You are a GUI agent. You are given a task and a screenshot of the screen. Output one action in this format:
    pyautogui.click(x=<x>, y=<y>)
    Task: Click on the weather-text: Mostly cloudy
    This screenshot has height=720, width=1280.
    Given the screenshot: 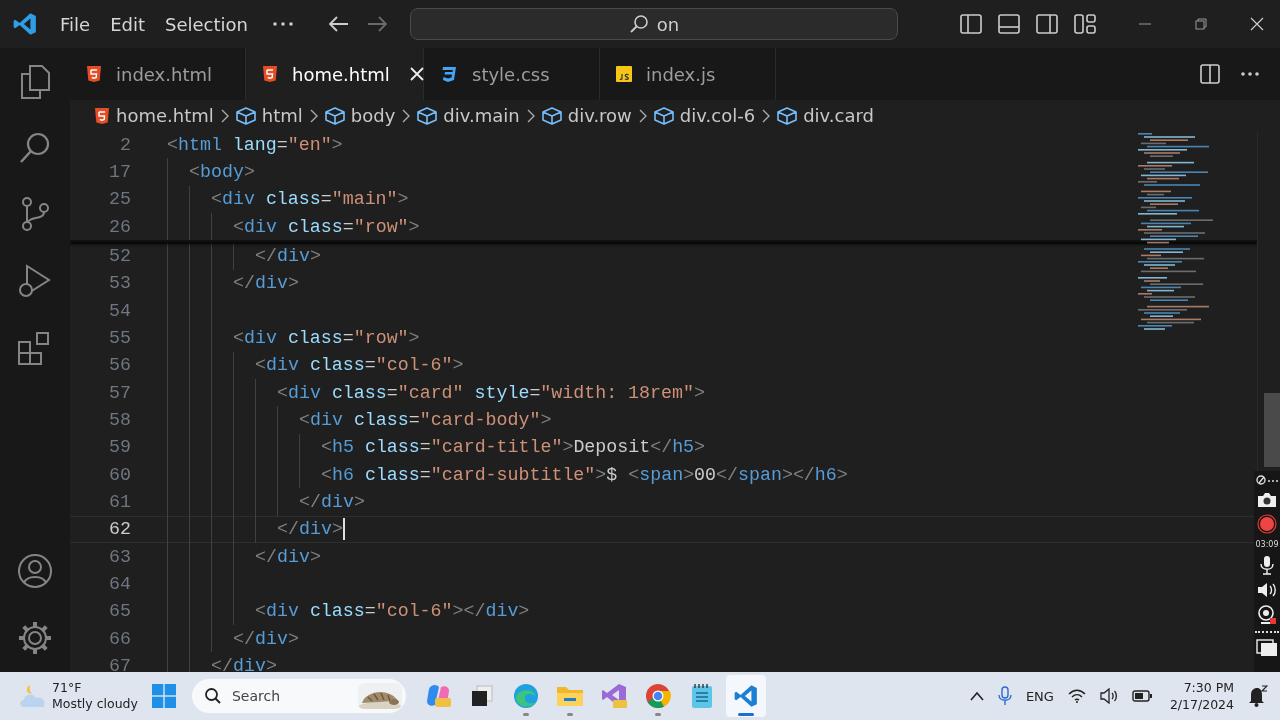 What is the action you would take?
    pyautogui.click(x=95, y=704)
    